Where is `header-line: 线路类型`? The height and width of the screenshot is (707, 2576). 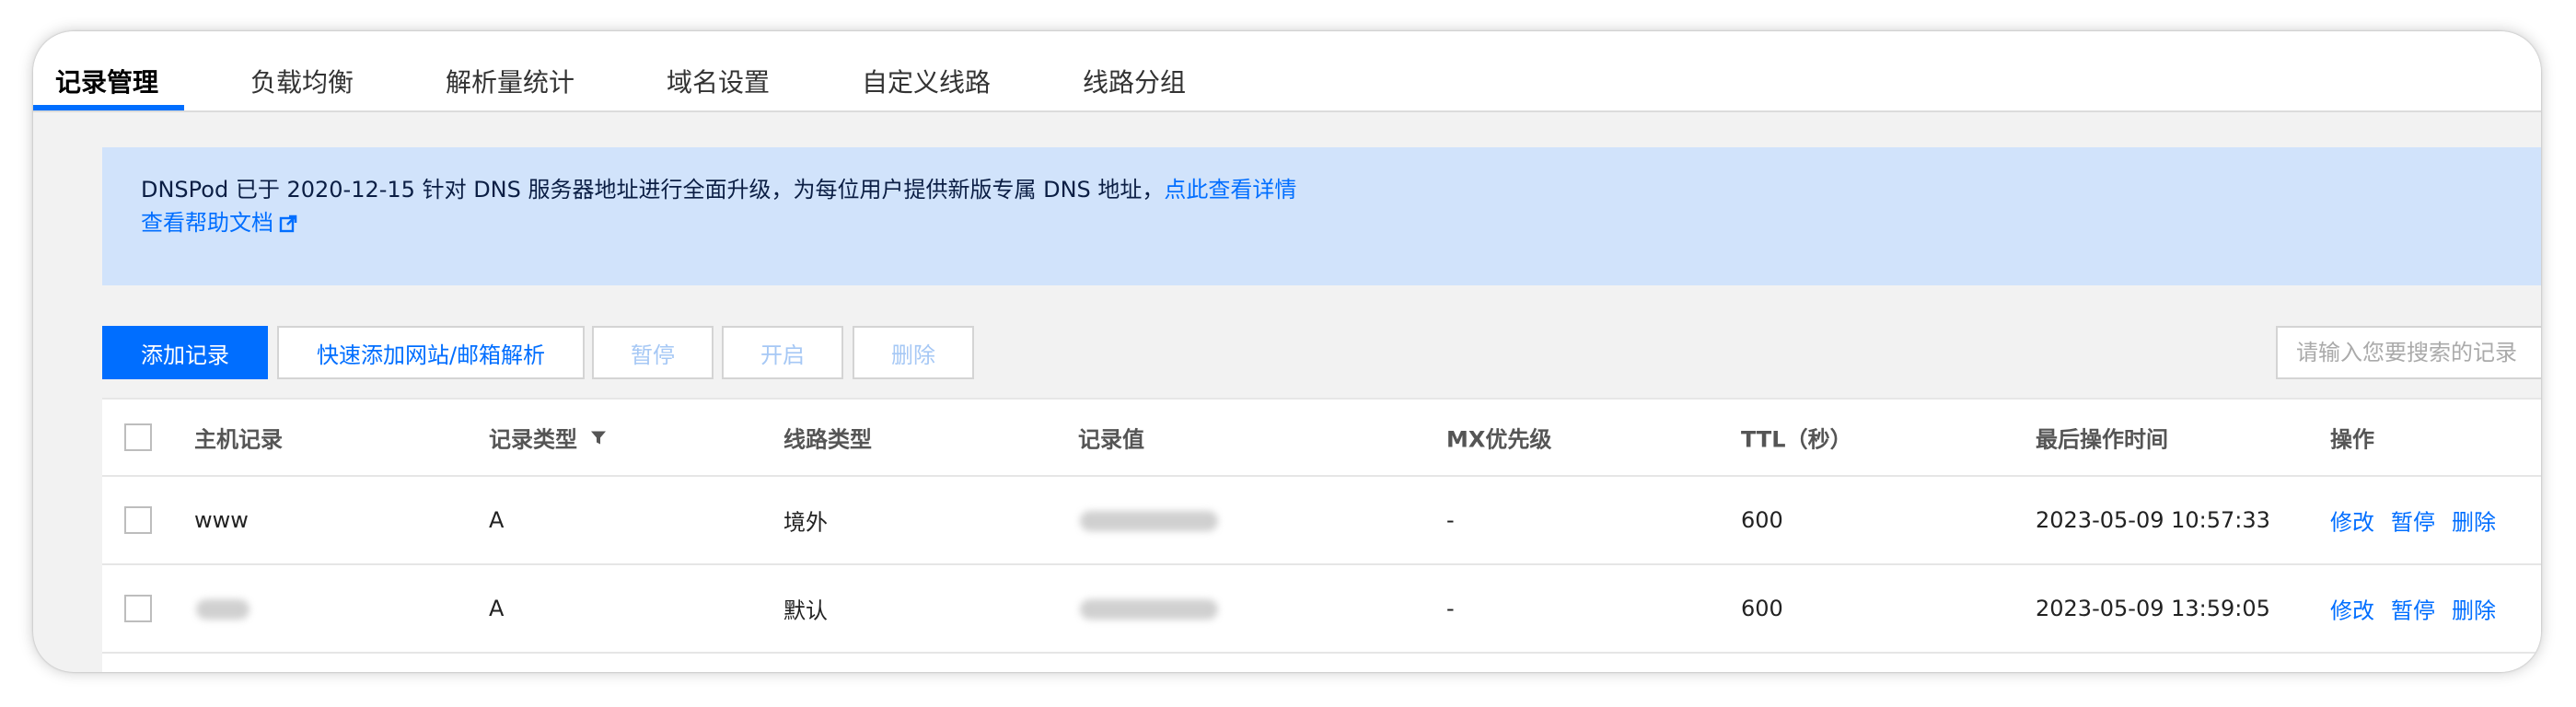 header-line: 线路类型 is located at coordinates (827, 439).